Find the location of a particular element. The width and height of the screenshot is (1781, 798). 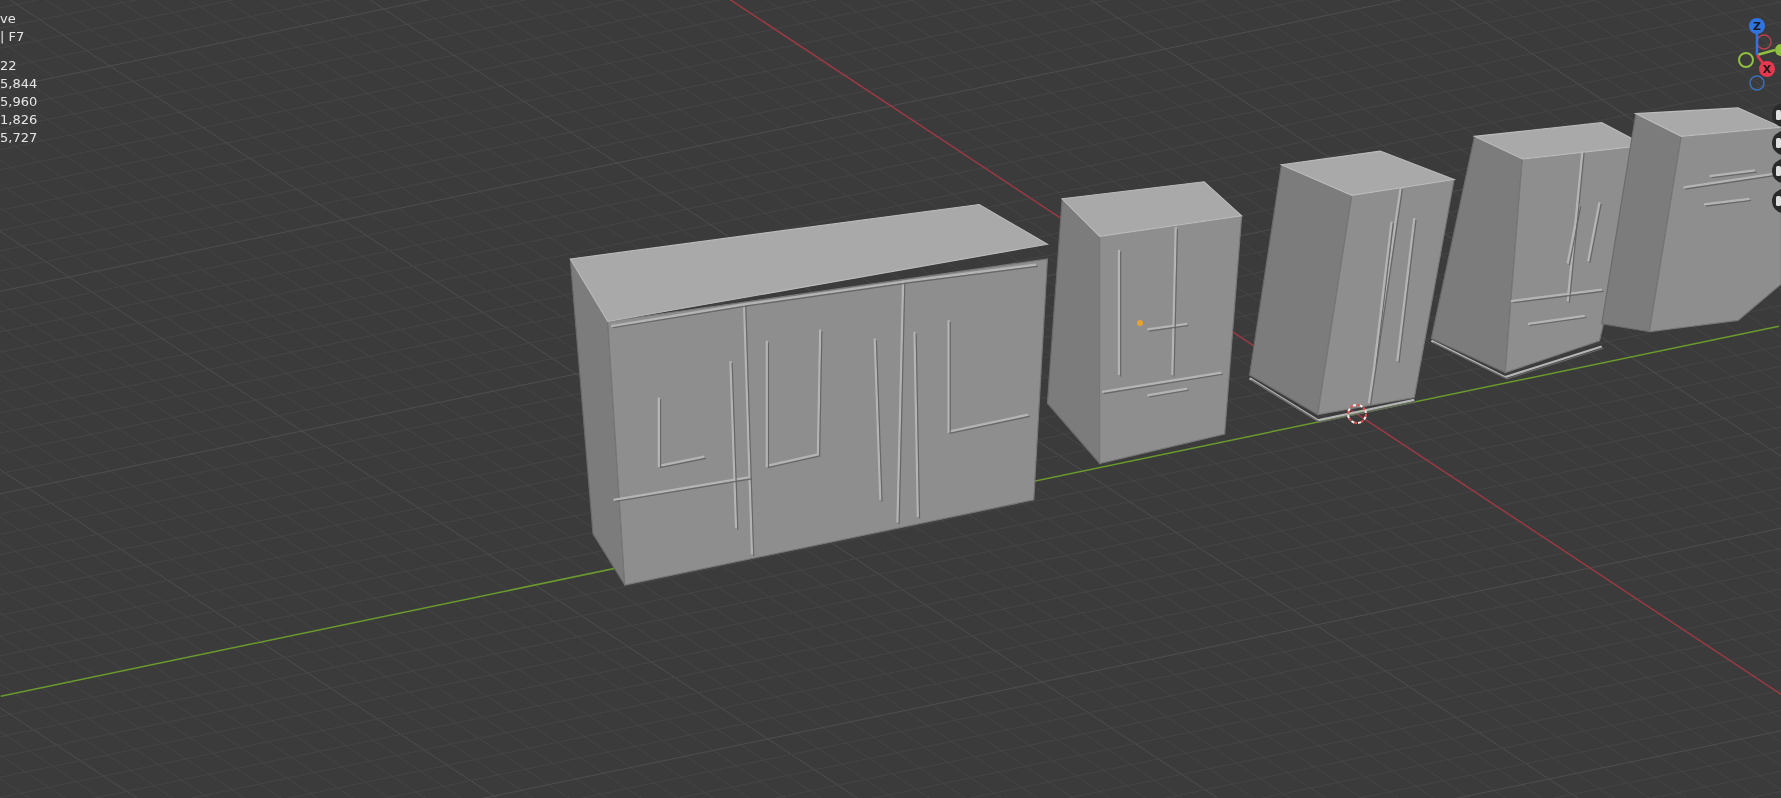

stats-text: ve is located at coordinates (8, 19).